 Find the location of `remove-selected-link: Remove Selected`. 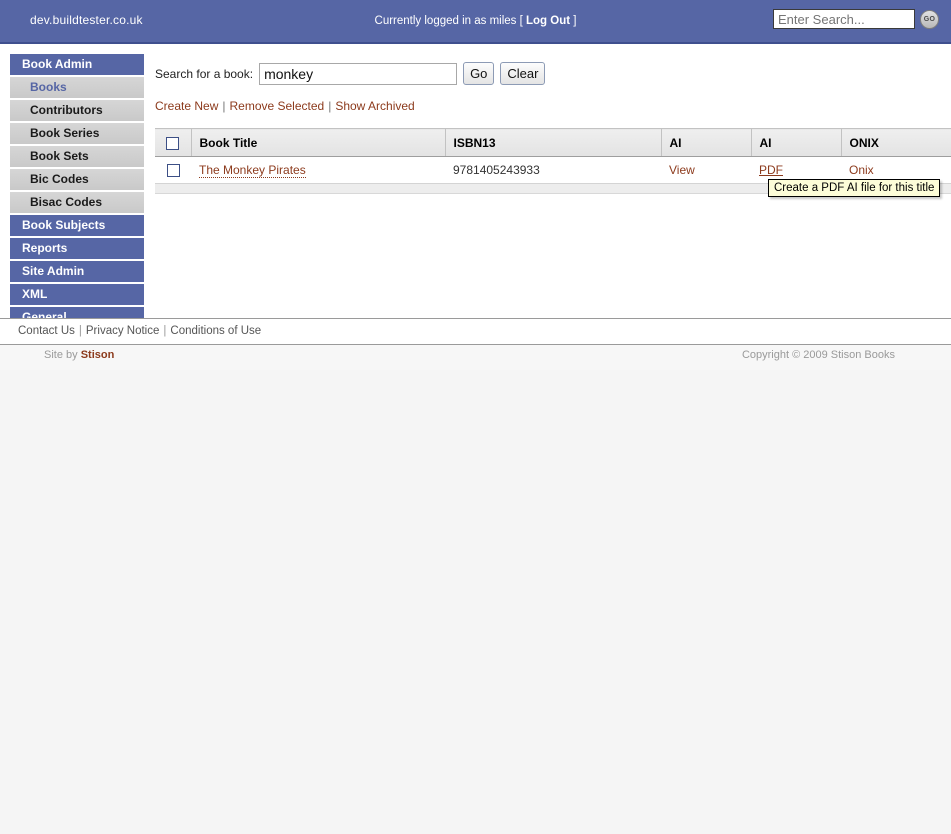

remove-selected-link: Remove Selected is located at coordinates (276, 106).